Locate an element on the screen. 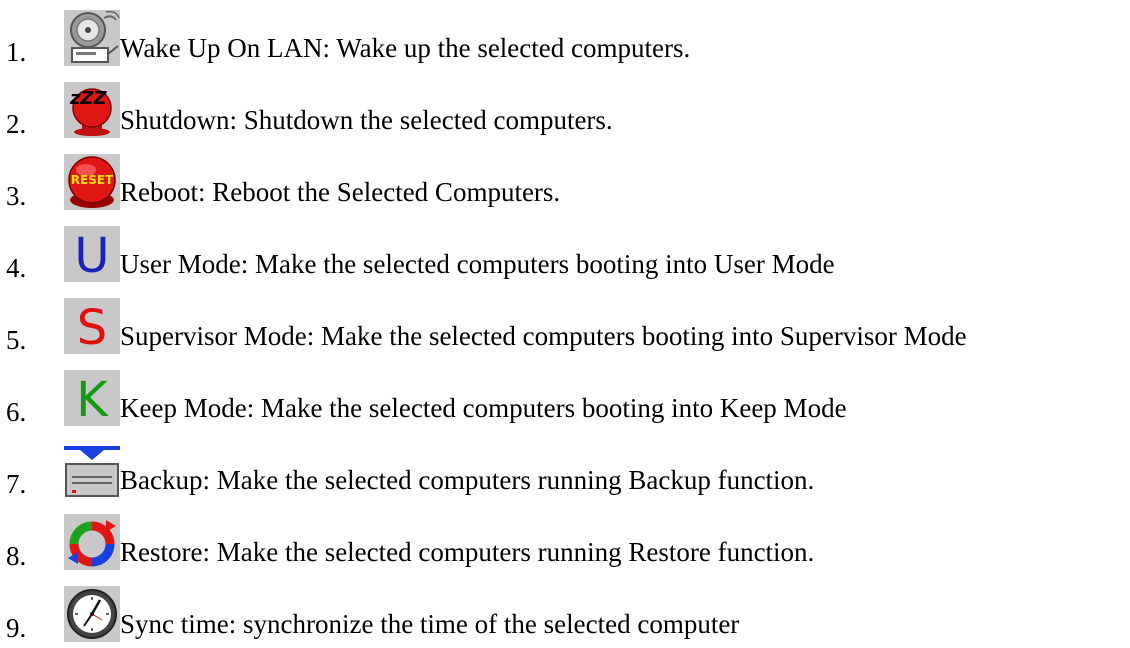  item-number: 8. is located at coordinates (16, 556).